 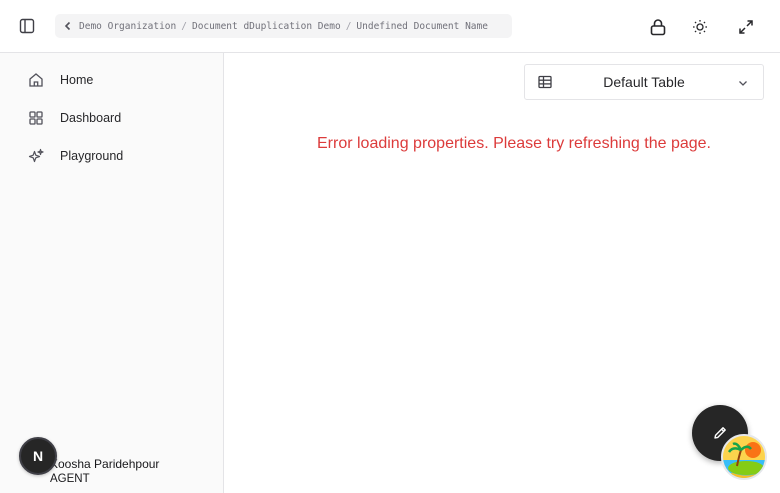 What do you see at coordinates (70, 479) in the screenshot?
I see `user-role: AGENT` at bounding box center [70, 479].